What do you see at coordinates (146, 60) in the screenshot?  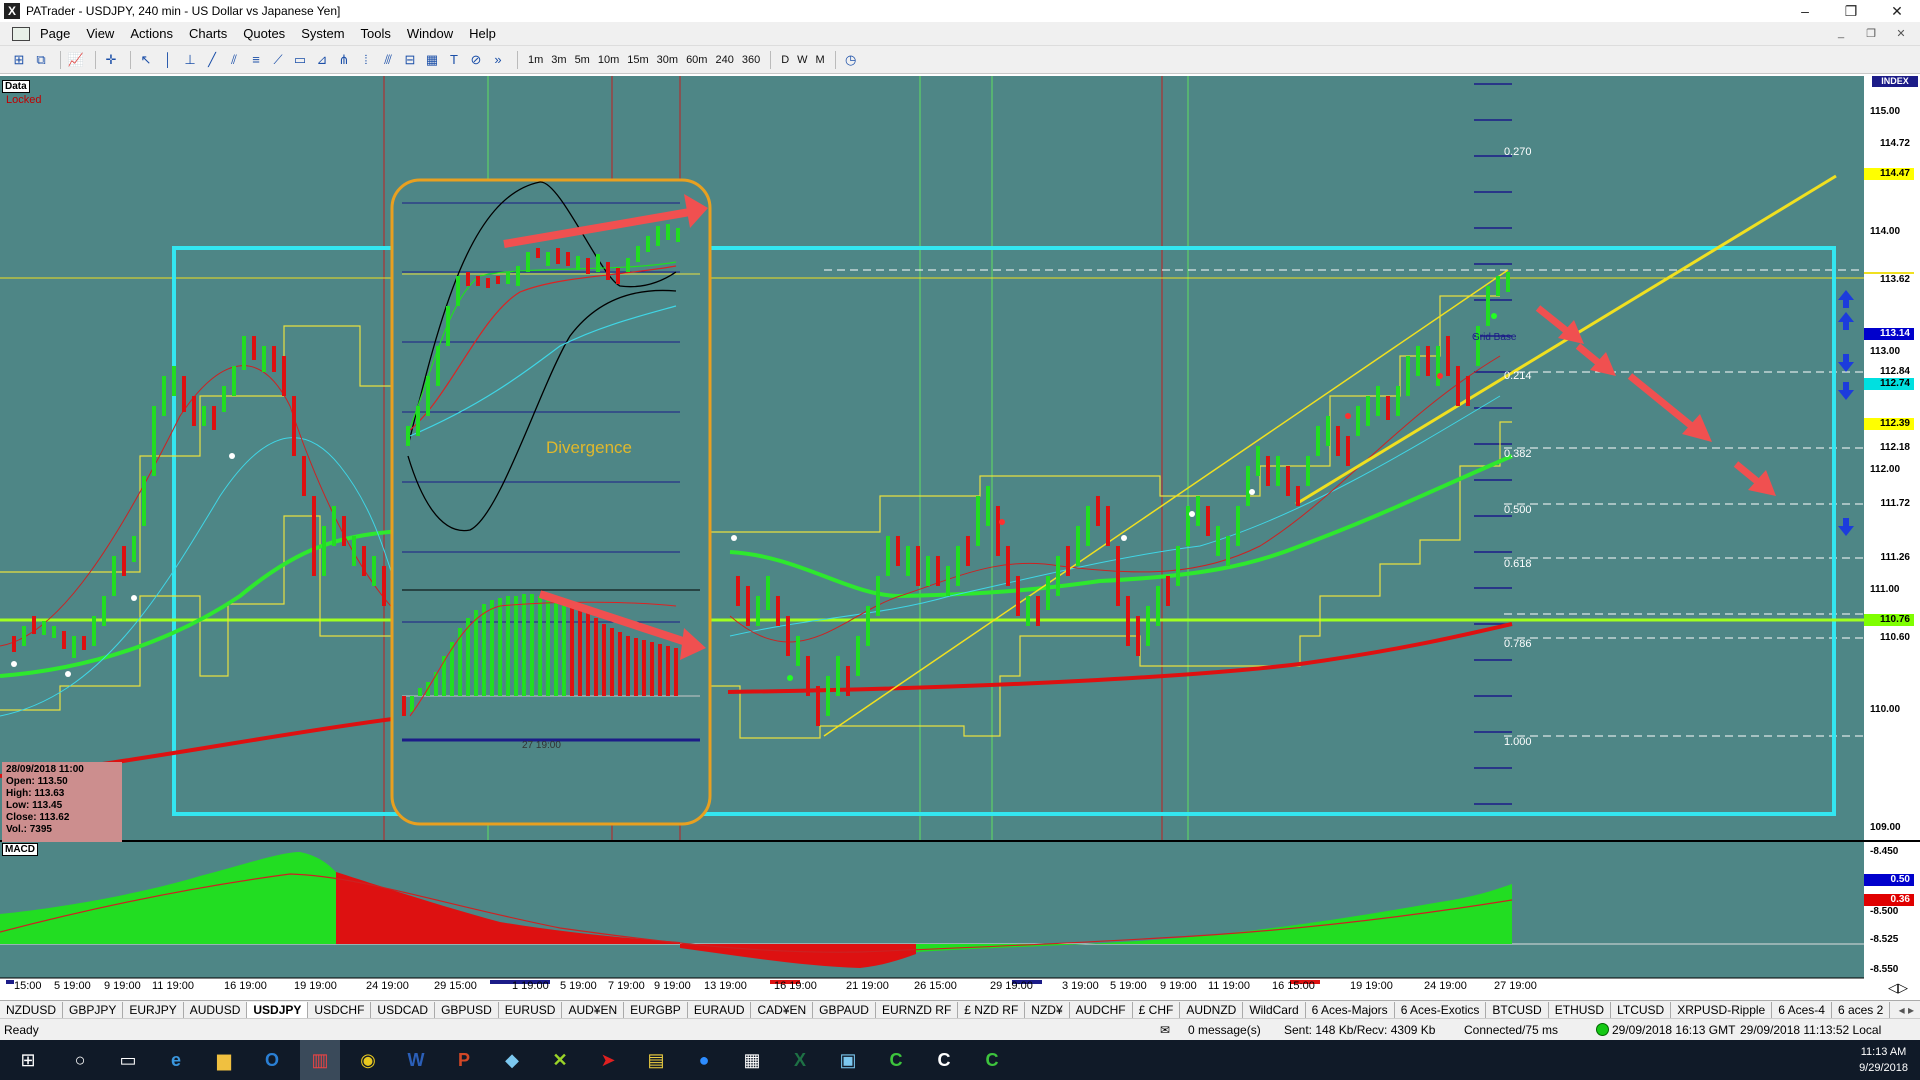 I see `pointer-icon: ↖` at bounding box center [146, 60].